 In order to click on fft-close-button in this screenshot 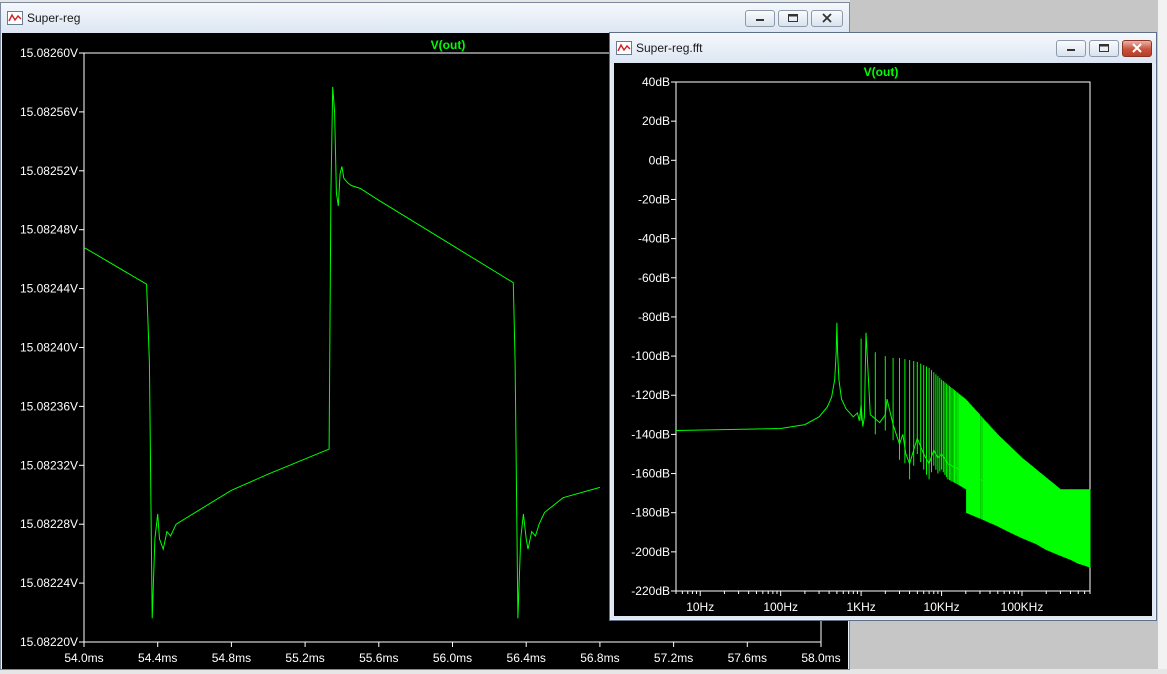, I will do `click(1137, 48)`.